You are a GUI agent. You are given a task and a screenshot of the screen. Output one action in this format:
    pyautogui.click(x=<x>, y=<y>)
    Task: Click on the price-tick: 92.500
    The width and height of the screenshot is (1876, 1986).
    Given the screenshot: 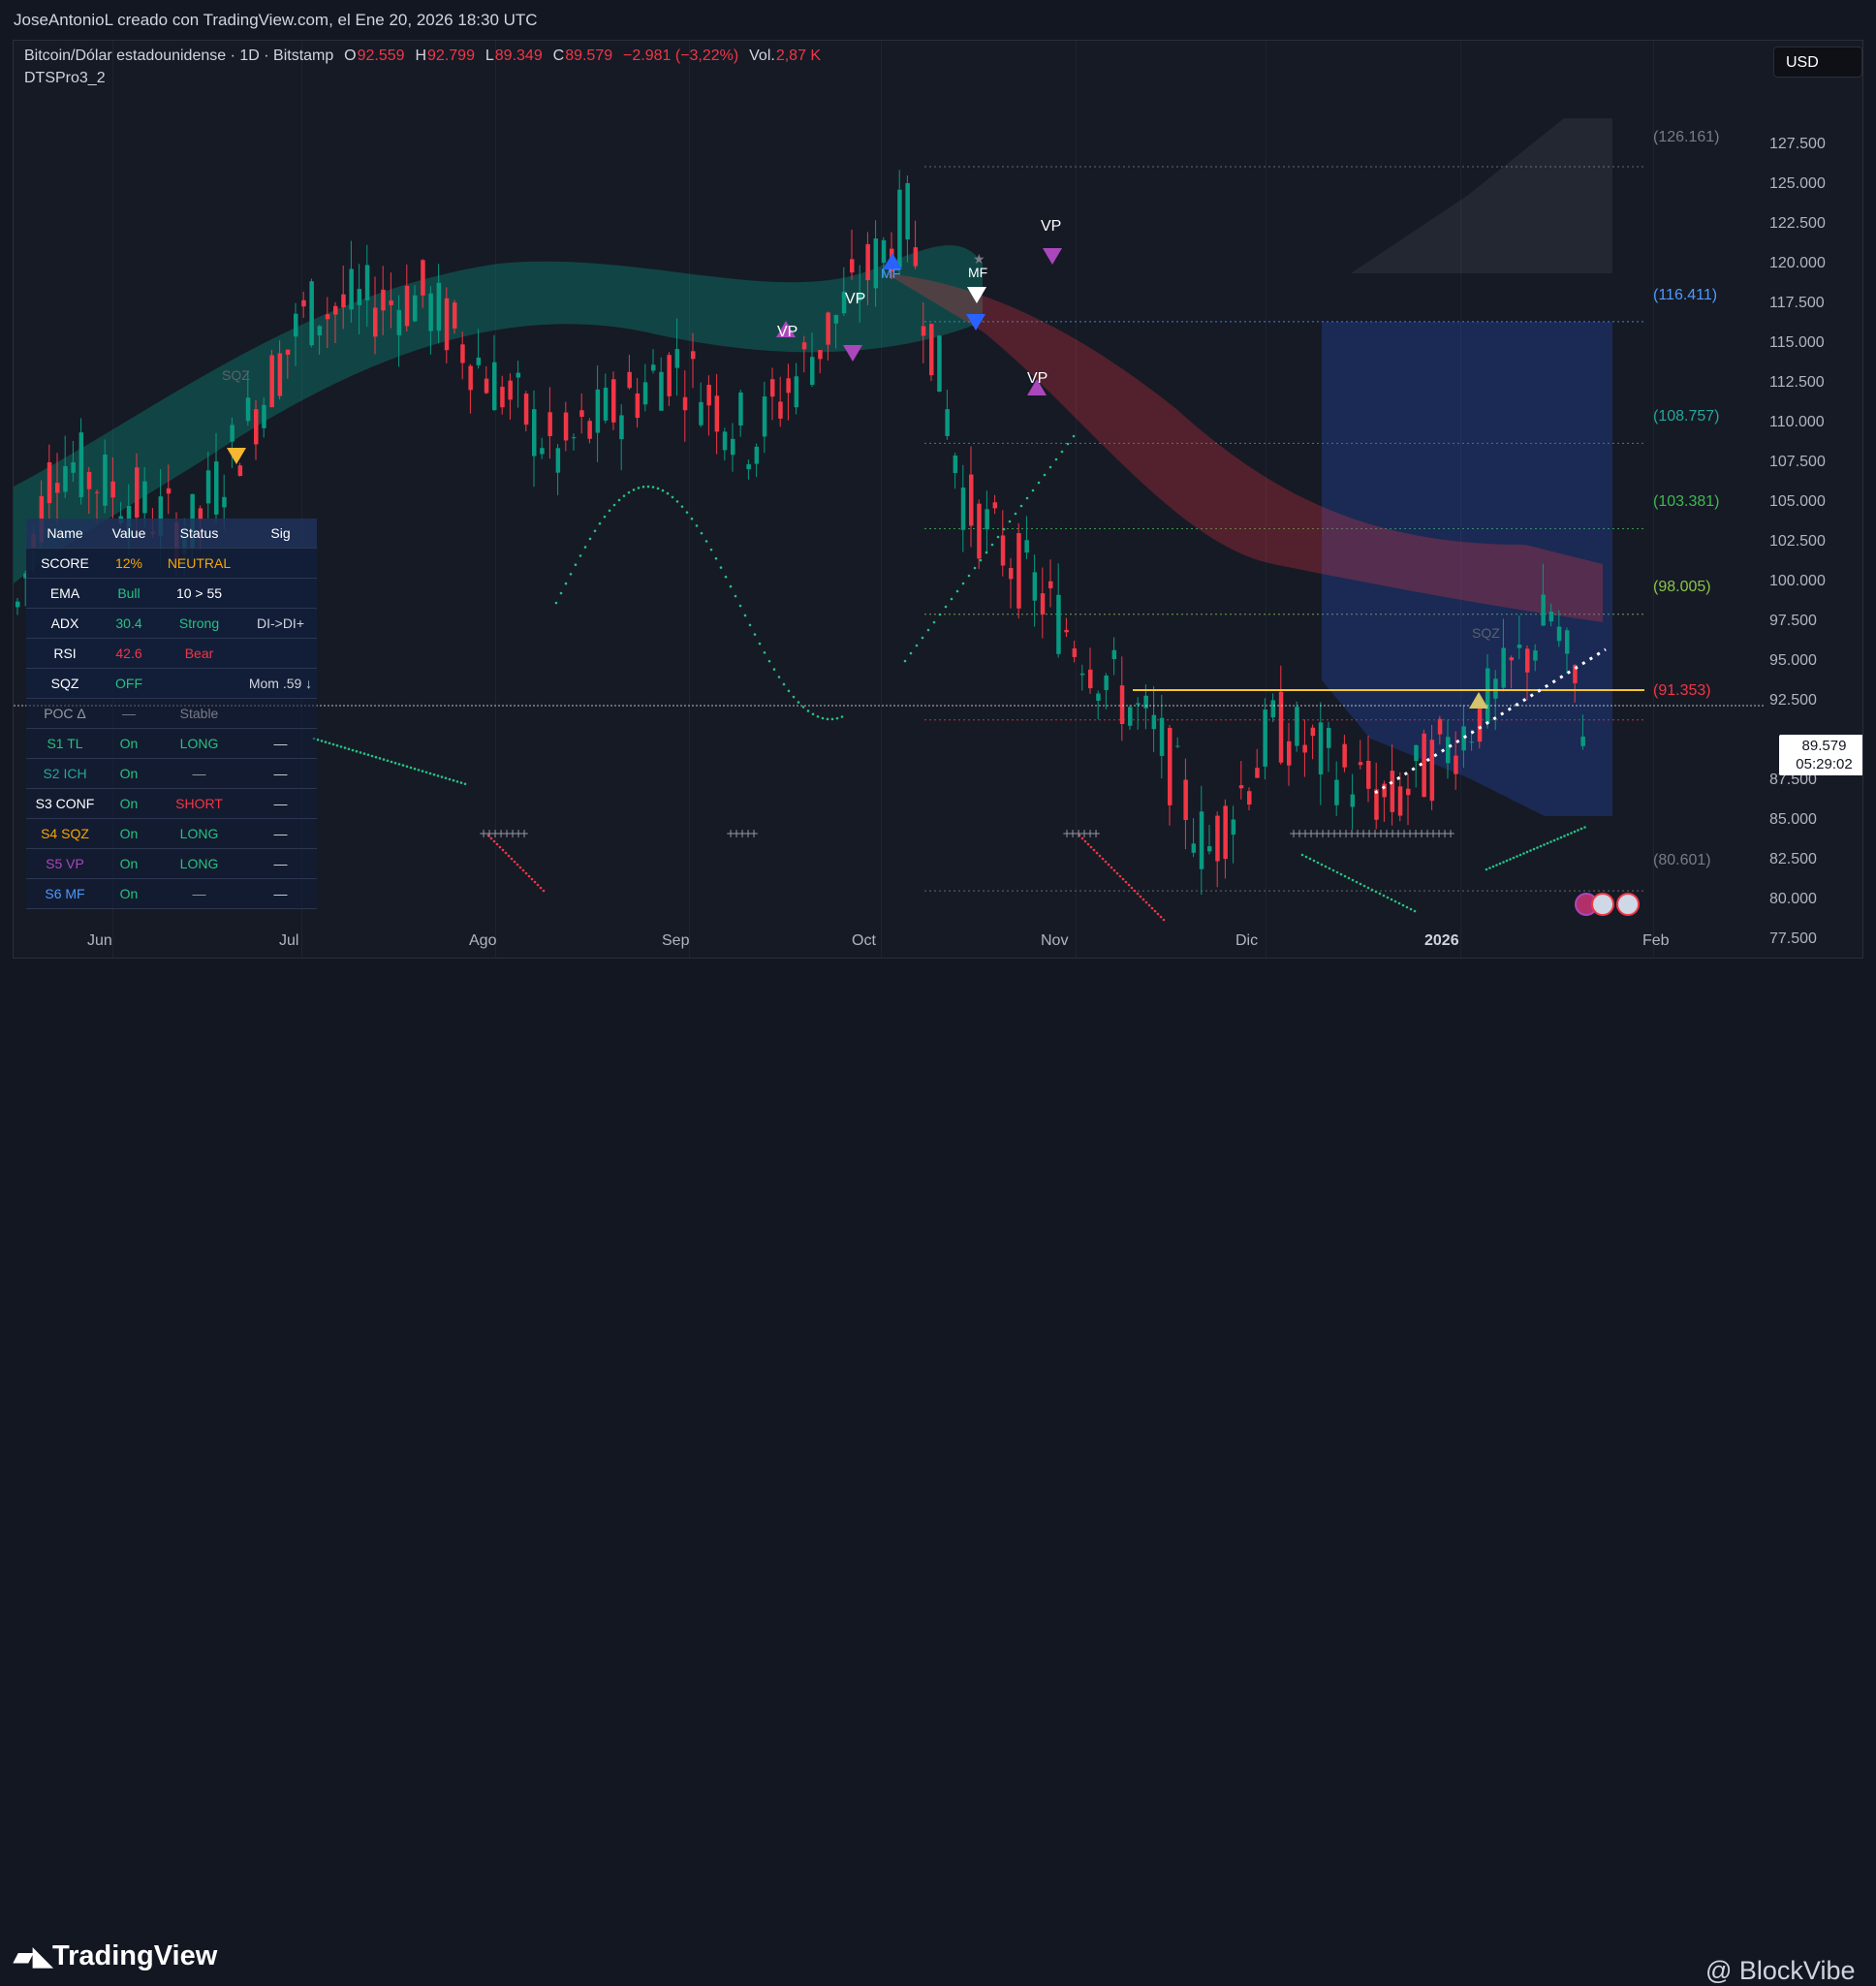 What is the action you would take?
    pyautogui.click(x=1793, y=700)
    